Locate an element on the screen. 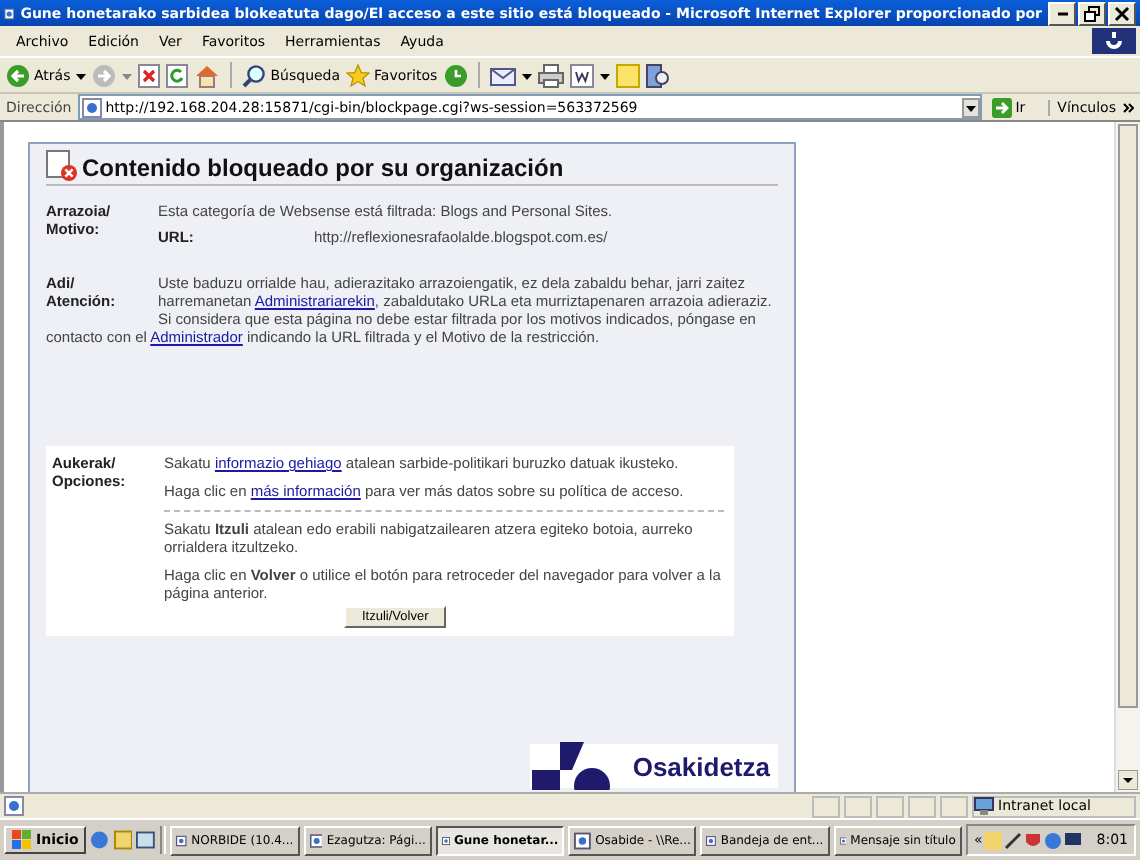  mail-icon is located at coordinates (502, 75).